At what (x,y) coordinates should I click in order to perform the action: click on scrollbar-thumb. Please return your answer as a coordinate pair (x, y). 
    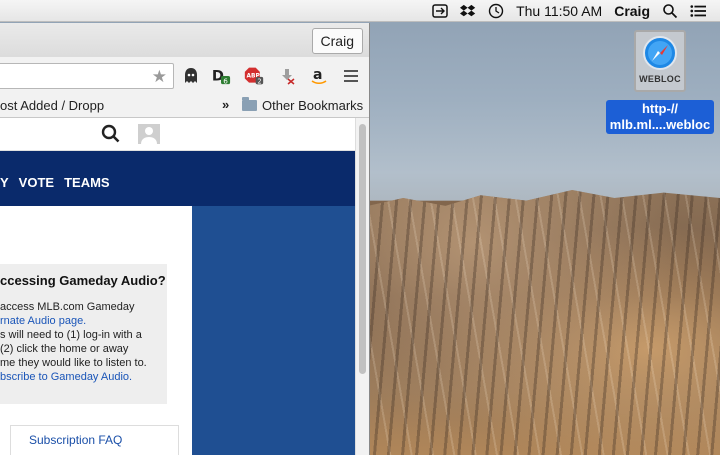
    Looking at the image, I should click on (362, 249).